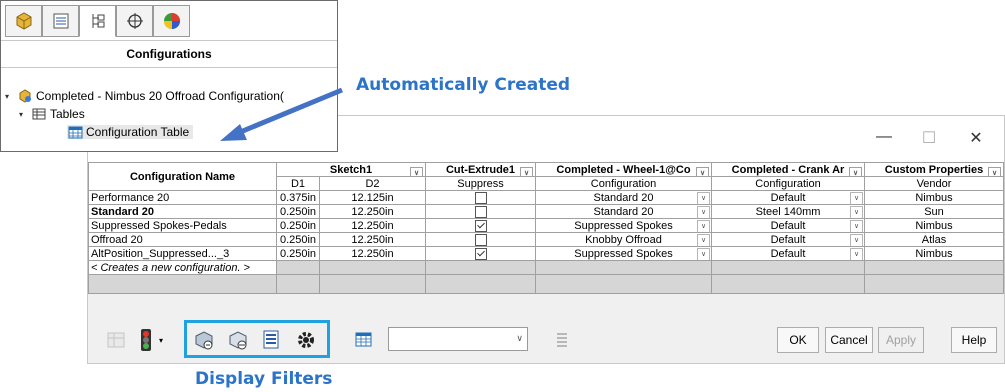  What do you see at coordinates (901, 340) in the screenshot?
I see `apply-button: Apply` at bounding box center [901, 340].